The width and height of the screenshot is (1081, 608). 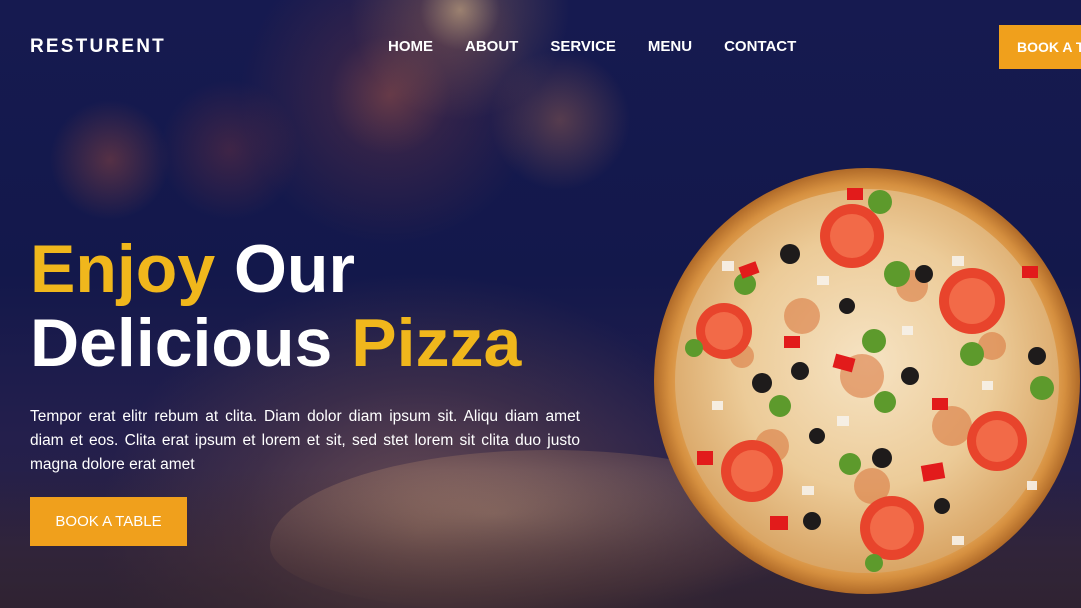 What do you see at coordinates (760, 46) in the screenshot?
I see `nav-link-contact: CONTACT` at bounding box center [760, 46].